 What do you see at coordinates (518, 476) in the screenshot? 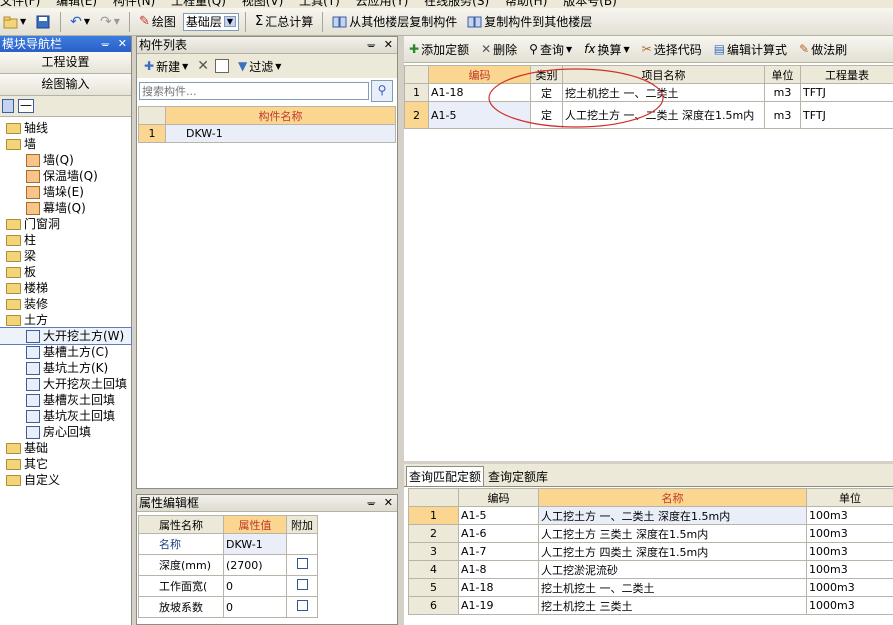
I see `tab-quota-library: 查询定额库` at bounding box center [518, 476].